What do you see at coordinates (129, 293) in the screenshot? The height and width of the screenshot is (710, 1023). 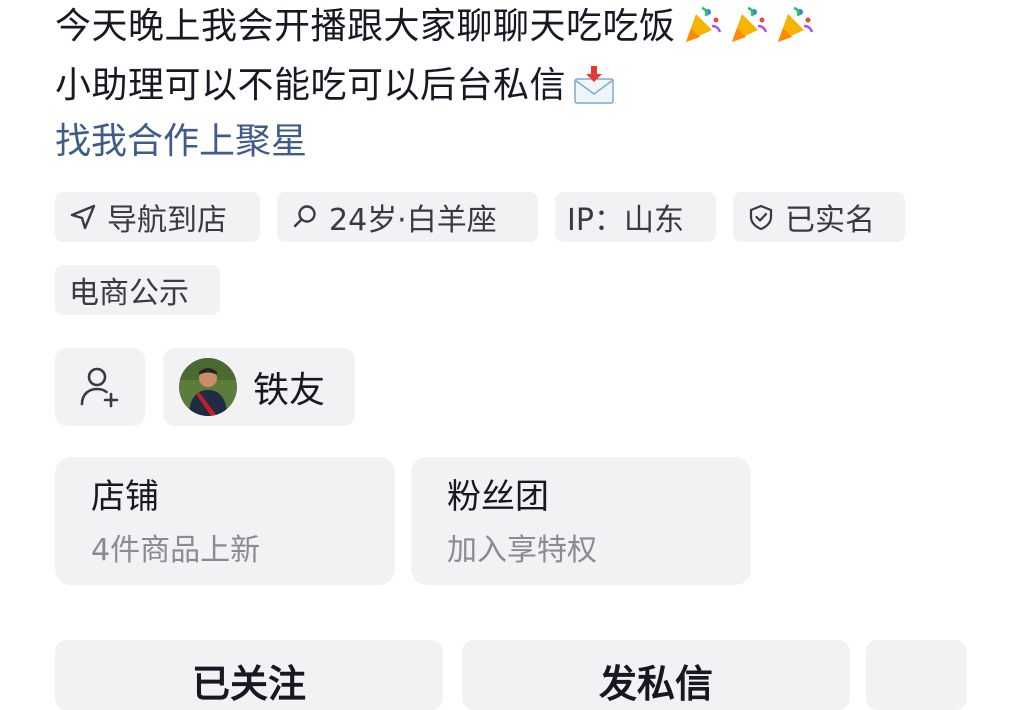 I see `ecommerce-disclosure-label: 电商公示` at bounding box center [129, 293].